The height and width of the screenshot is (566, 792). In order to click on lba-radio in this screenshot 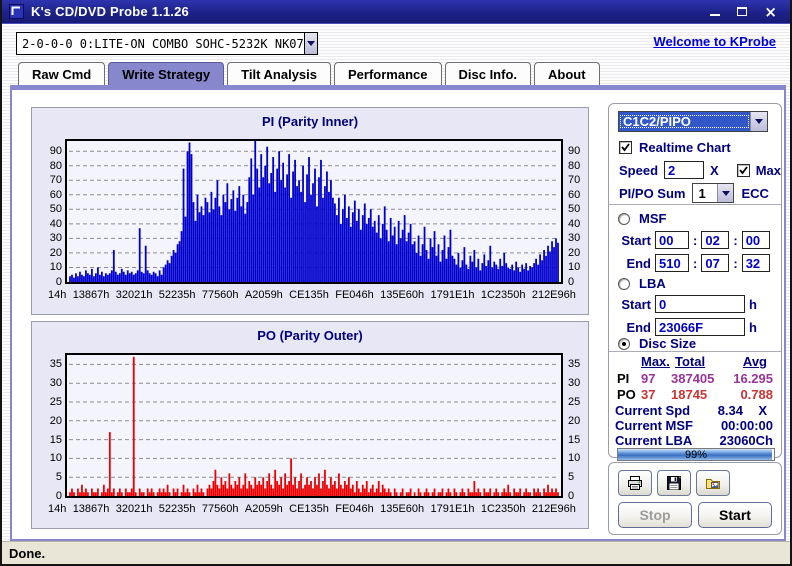, I will do `click(624, 283)`.